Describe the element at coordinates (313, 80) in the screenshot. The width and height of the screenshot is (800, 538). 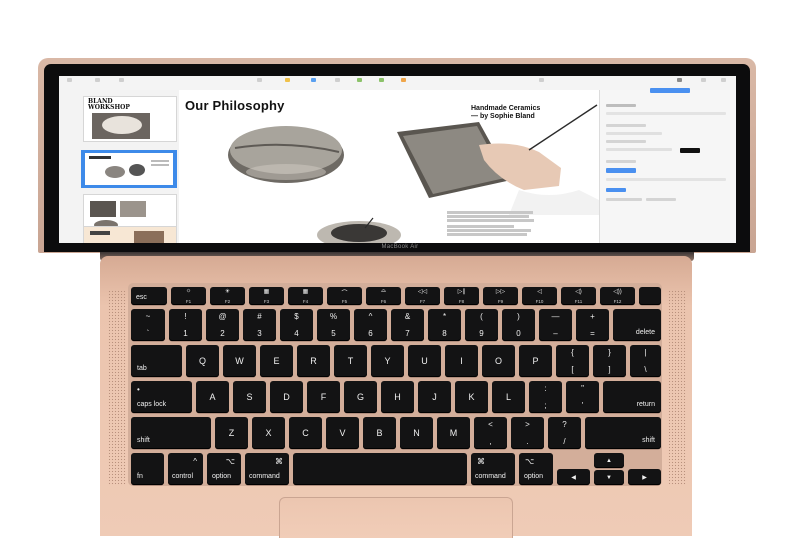
I see `toolbar-chart-icon` at that location.